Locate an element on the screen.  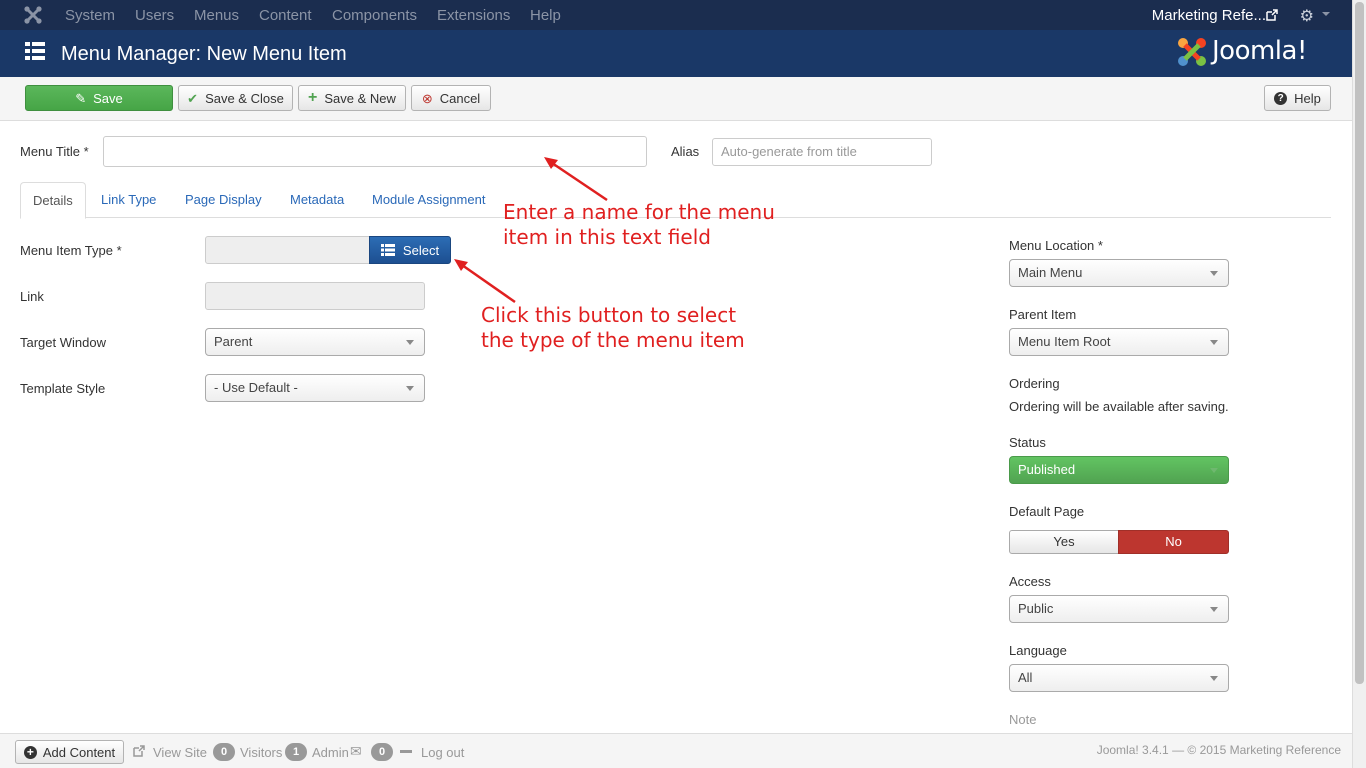
nav-components: Components is located at coordinates (374, 15).